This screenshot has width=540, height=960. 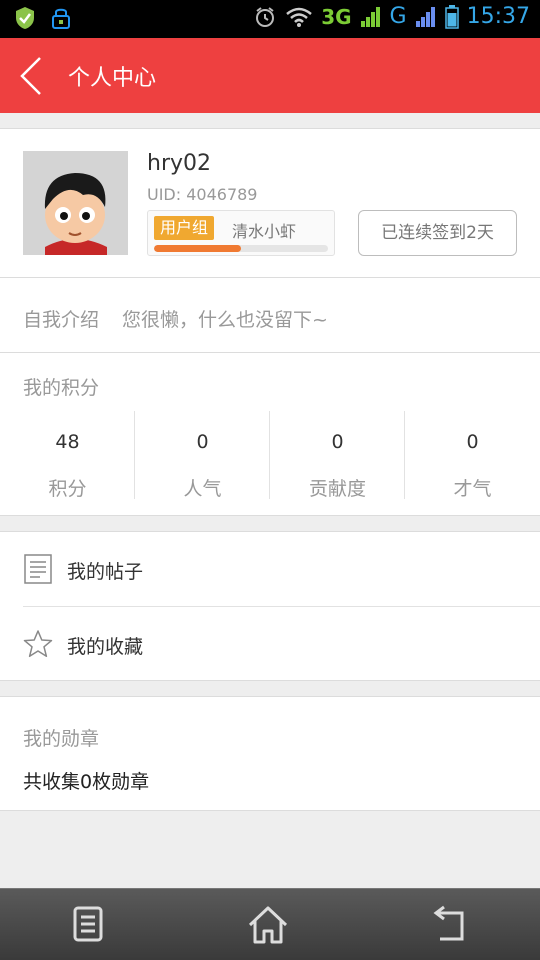 I want to click on stat-label: 人气, so click(x=202, y=489).